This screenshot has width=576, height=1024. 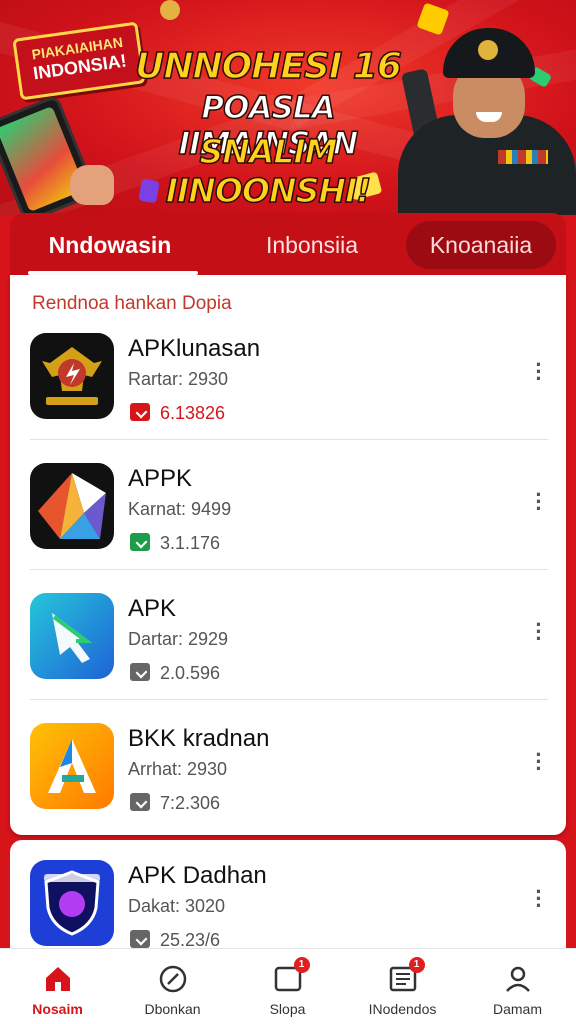 I want to click on bottom-nav: Nosaim Dbonkan 1 Slopa 1 INodendos Damam, so click(x=288, y=986).